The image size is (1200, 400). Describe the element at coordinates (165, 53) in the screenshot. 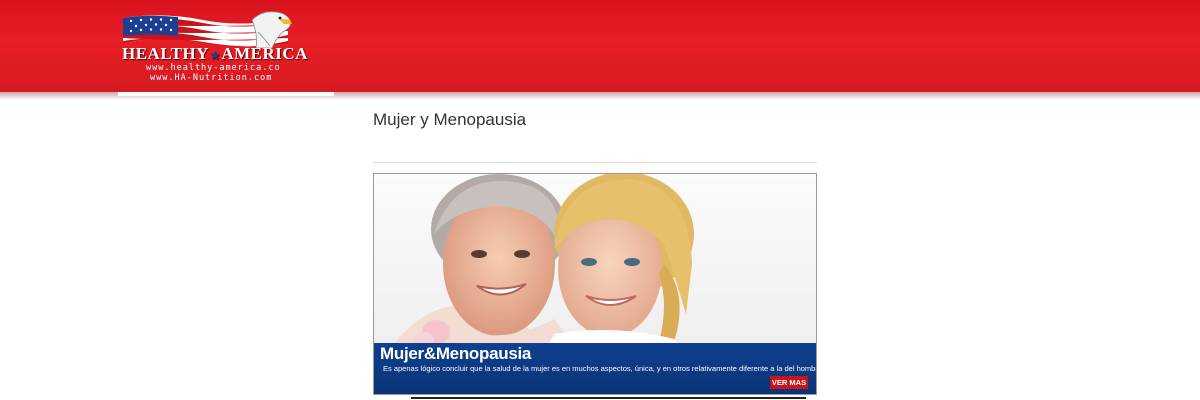

I see `brand-left-word: HEALTHY` at that location.